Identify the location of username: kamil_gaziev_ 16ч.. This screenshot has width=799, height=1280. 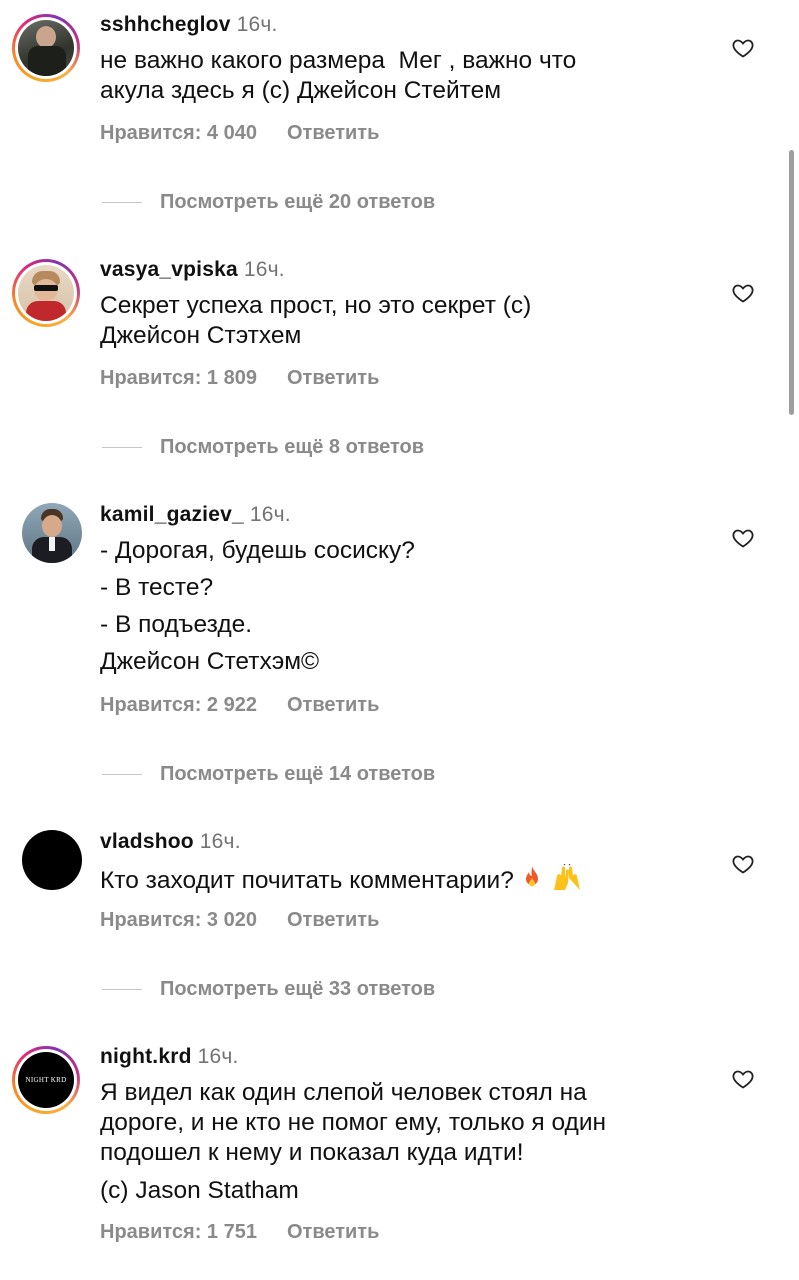
(195, 515).